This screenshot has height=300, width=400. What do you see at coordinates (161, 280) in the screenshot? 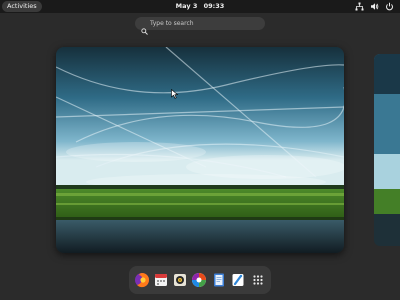
I see `calendar-icon` at bounding box center [161, 280].